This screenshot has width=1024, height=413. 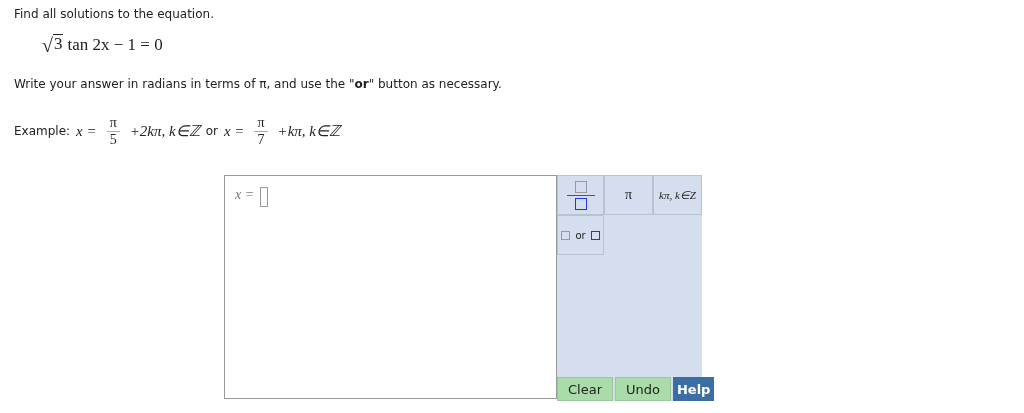 What do you see at coordinates (113, 131) in the screenshot?
I see `example-fraction: π 5` at bounding box center [113, 131].